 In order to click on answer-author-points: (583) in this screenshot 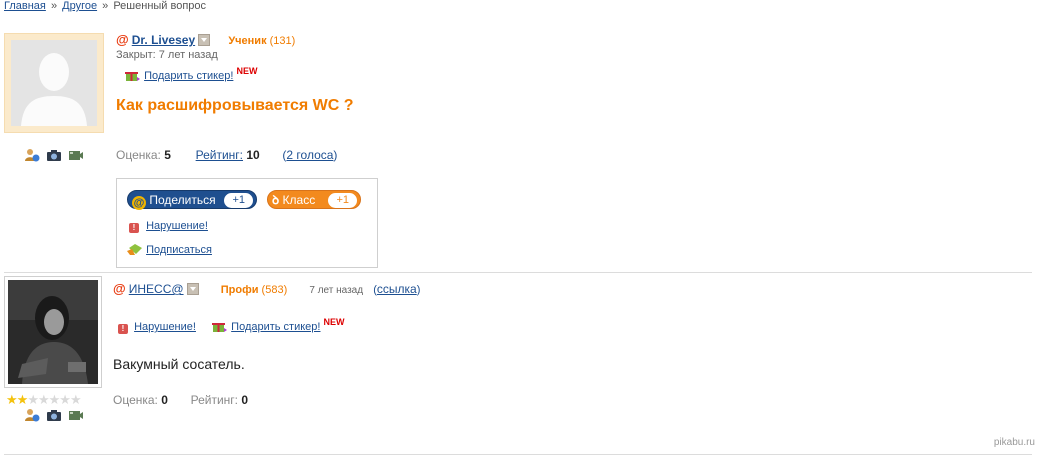, I will do `click(274, 290)`.